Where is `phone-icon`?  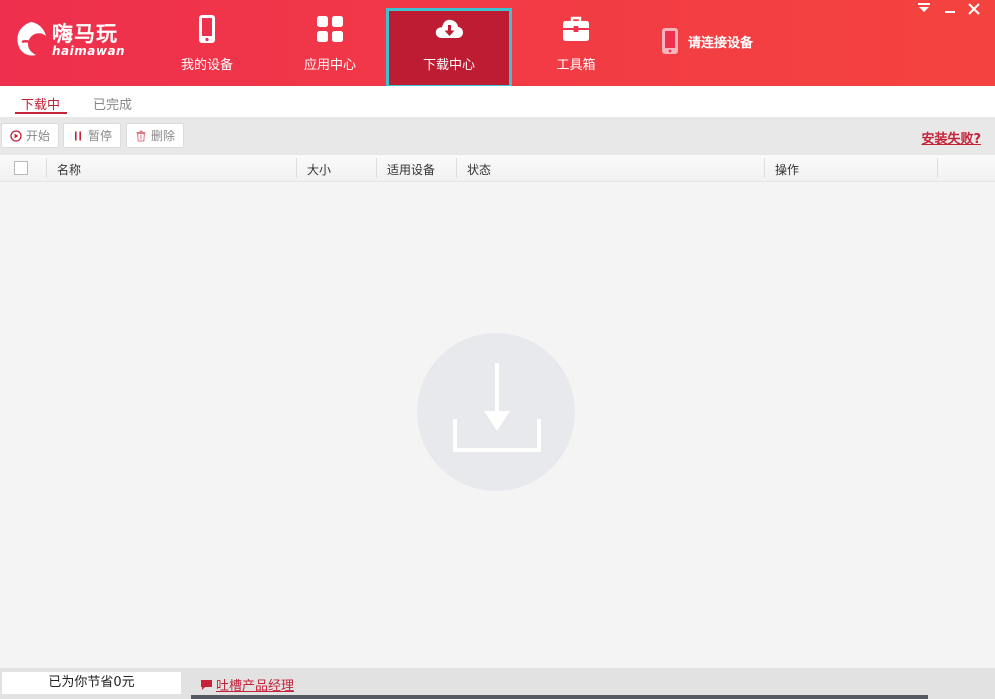 phone-icon is located at coordinates (207, 29).